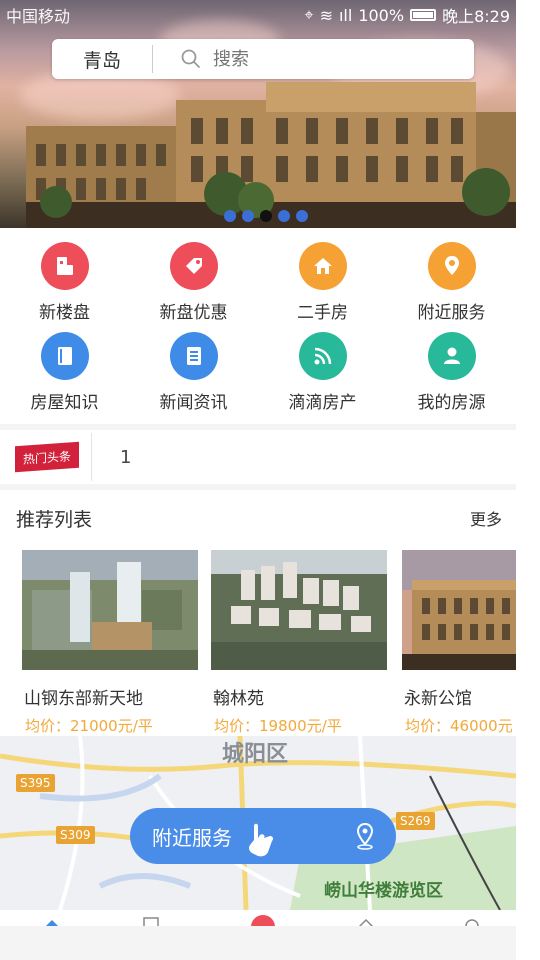  What do you see at coordinates (438, 699) in the screenshot?
I see `property-name: 永新公馆` at bounding box center [438, 699].